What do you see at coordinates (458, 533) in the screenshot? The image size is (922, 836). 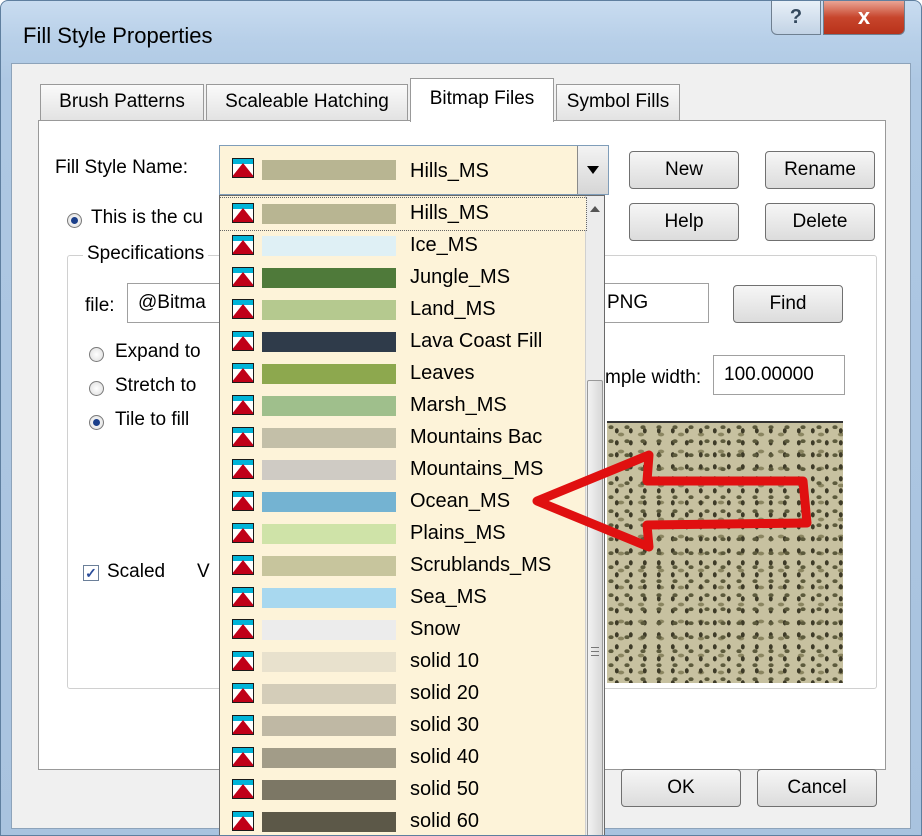 I see `list-item-label: Plains_MS` at bounding box center [458, 533].